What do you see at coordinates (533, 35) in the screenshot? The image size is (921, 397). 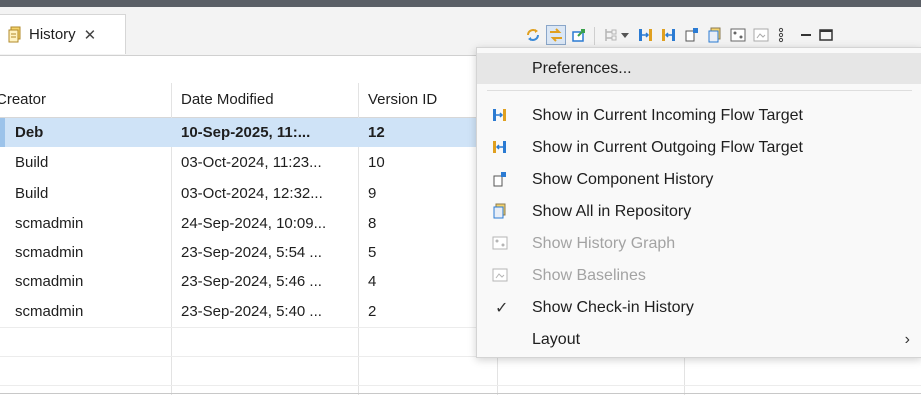 I see `refresh-icon` at bounding box center [533, 35].